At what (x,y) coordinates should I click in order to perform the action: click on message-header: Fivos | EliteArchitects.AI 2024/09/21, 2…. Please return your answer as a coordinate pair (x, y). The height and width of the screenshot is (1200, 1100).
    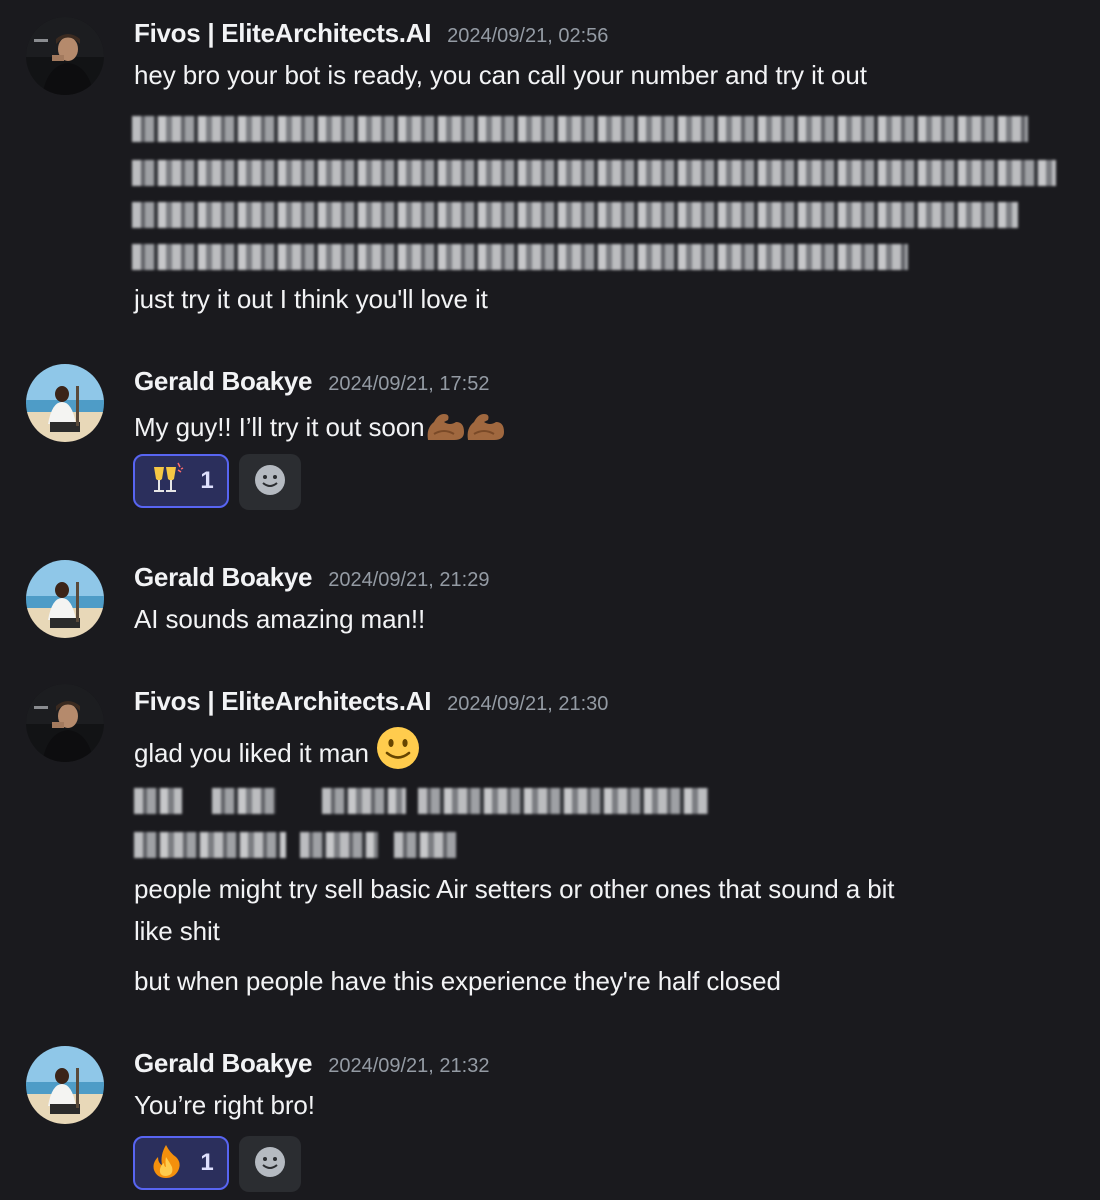
    Looking at the image, I should click on (371, 703).